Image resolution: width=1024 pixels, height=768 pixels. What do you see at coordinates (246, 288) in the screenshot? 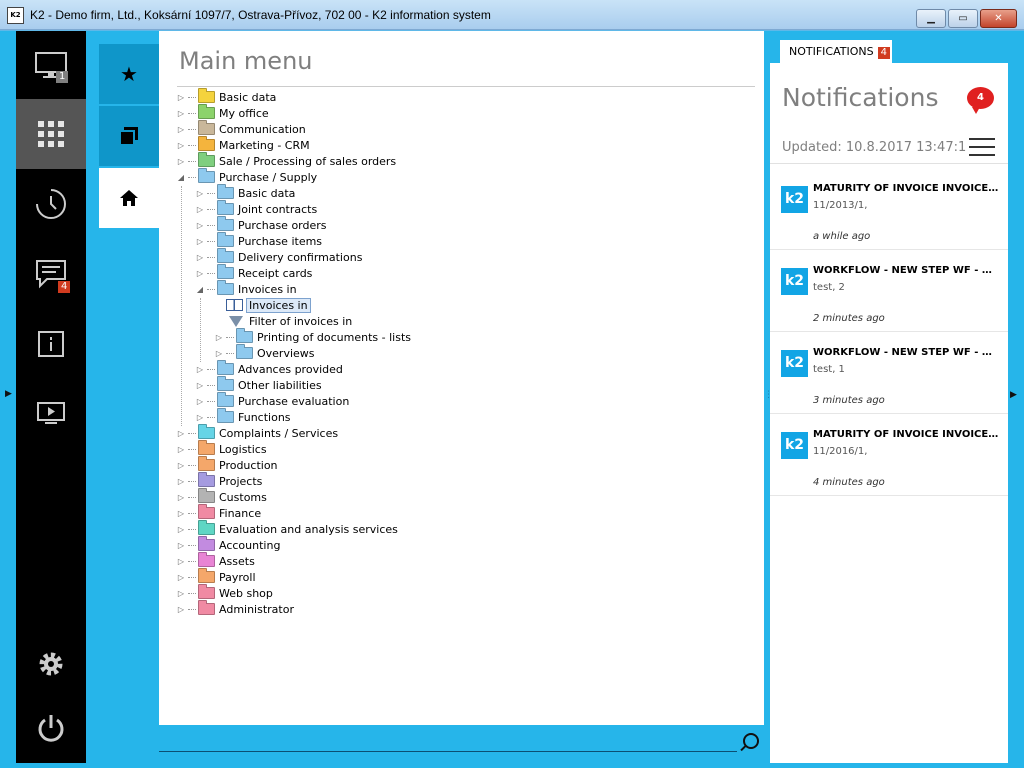
I see `tree-node-invoices-in-folder: ◢ Invoices in` at bounding box center [246, 288].